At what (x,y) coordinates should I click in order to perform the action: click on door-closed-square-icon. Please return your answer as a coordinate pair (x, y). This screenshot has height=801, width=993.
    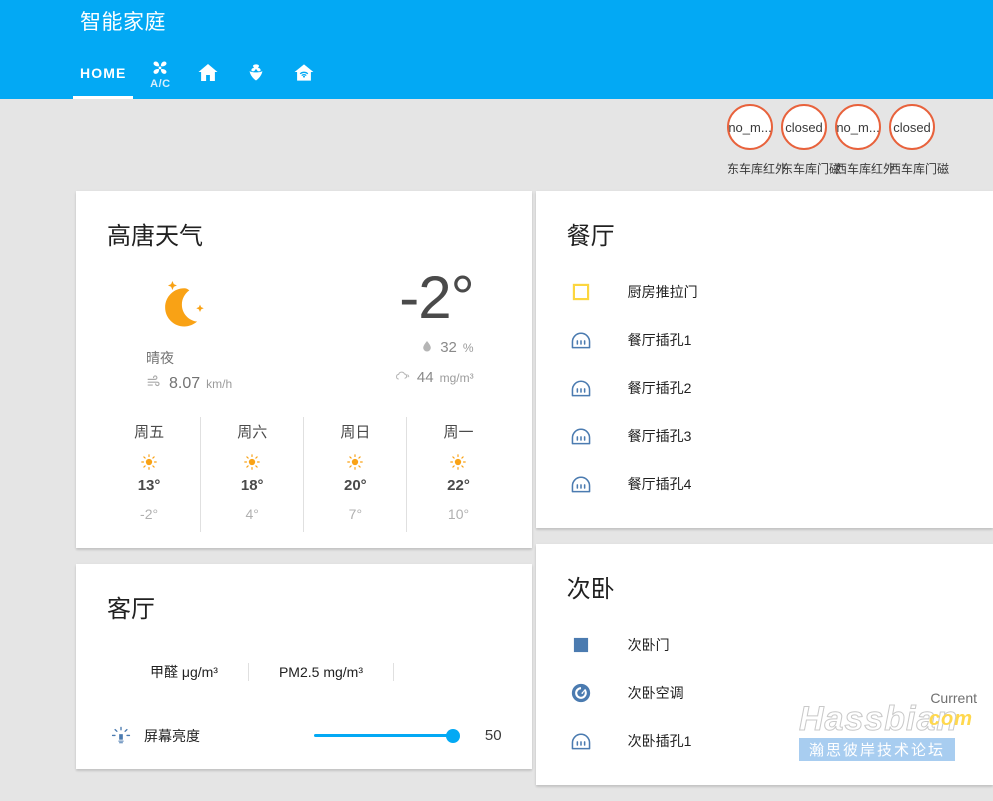
    Looking at the image, I should click on (581, 645).